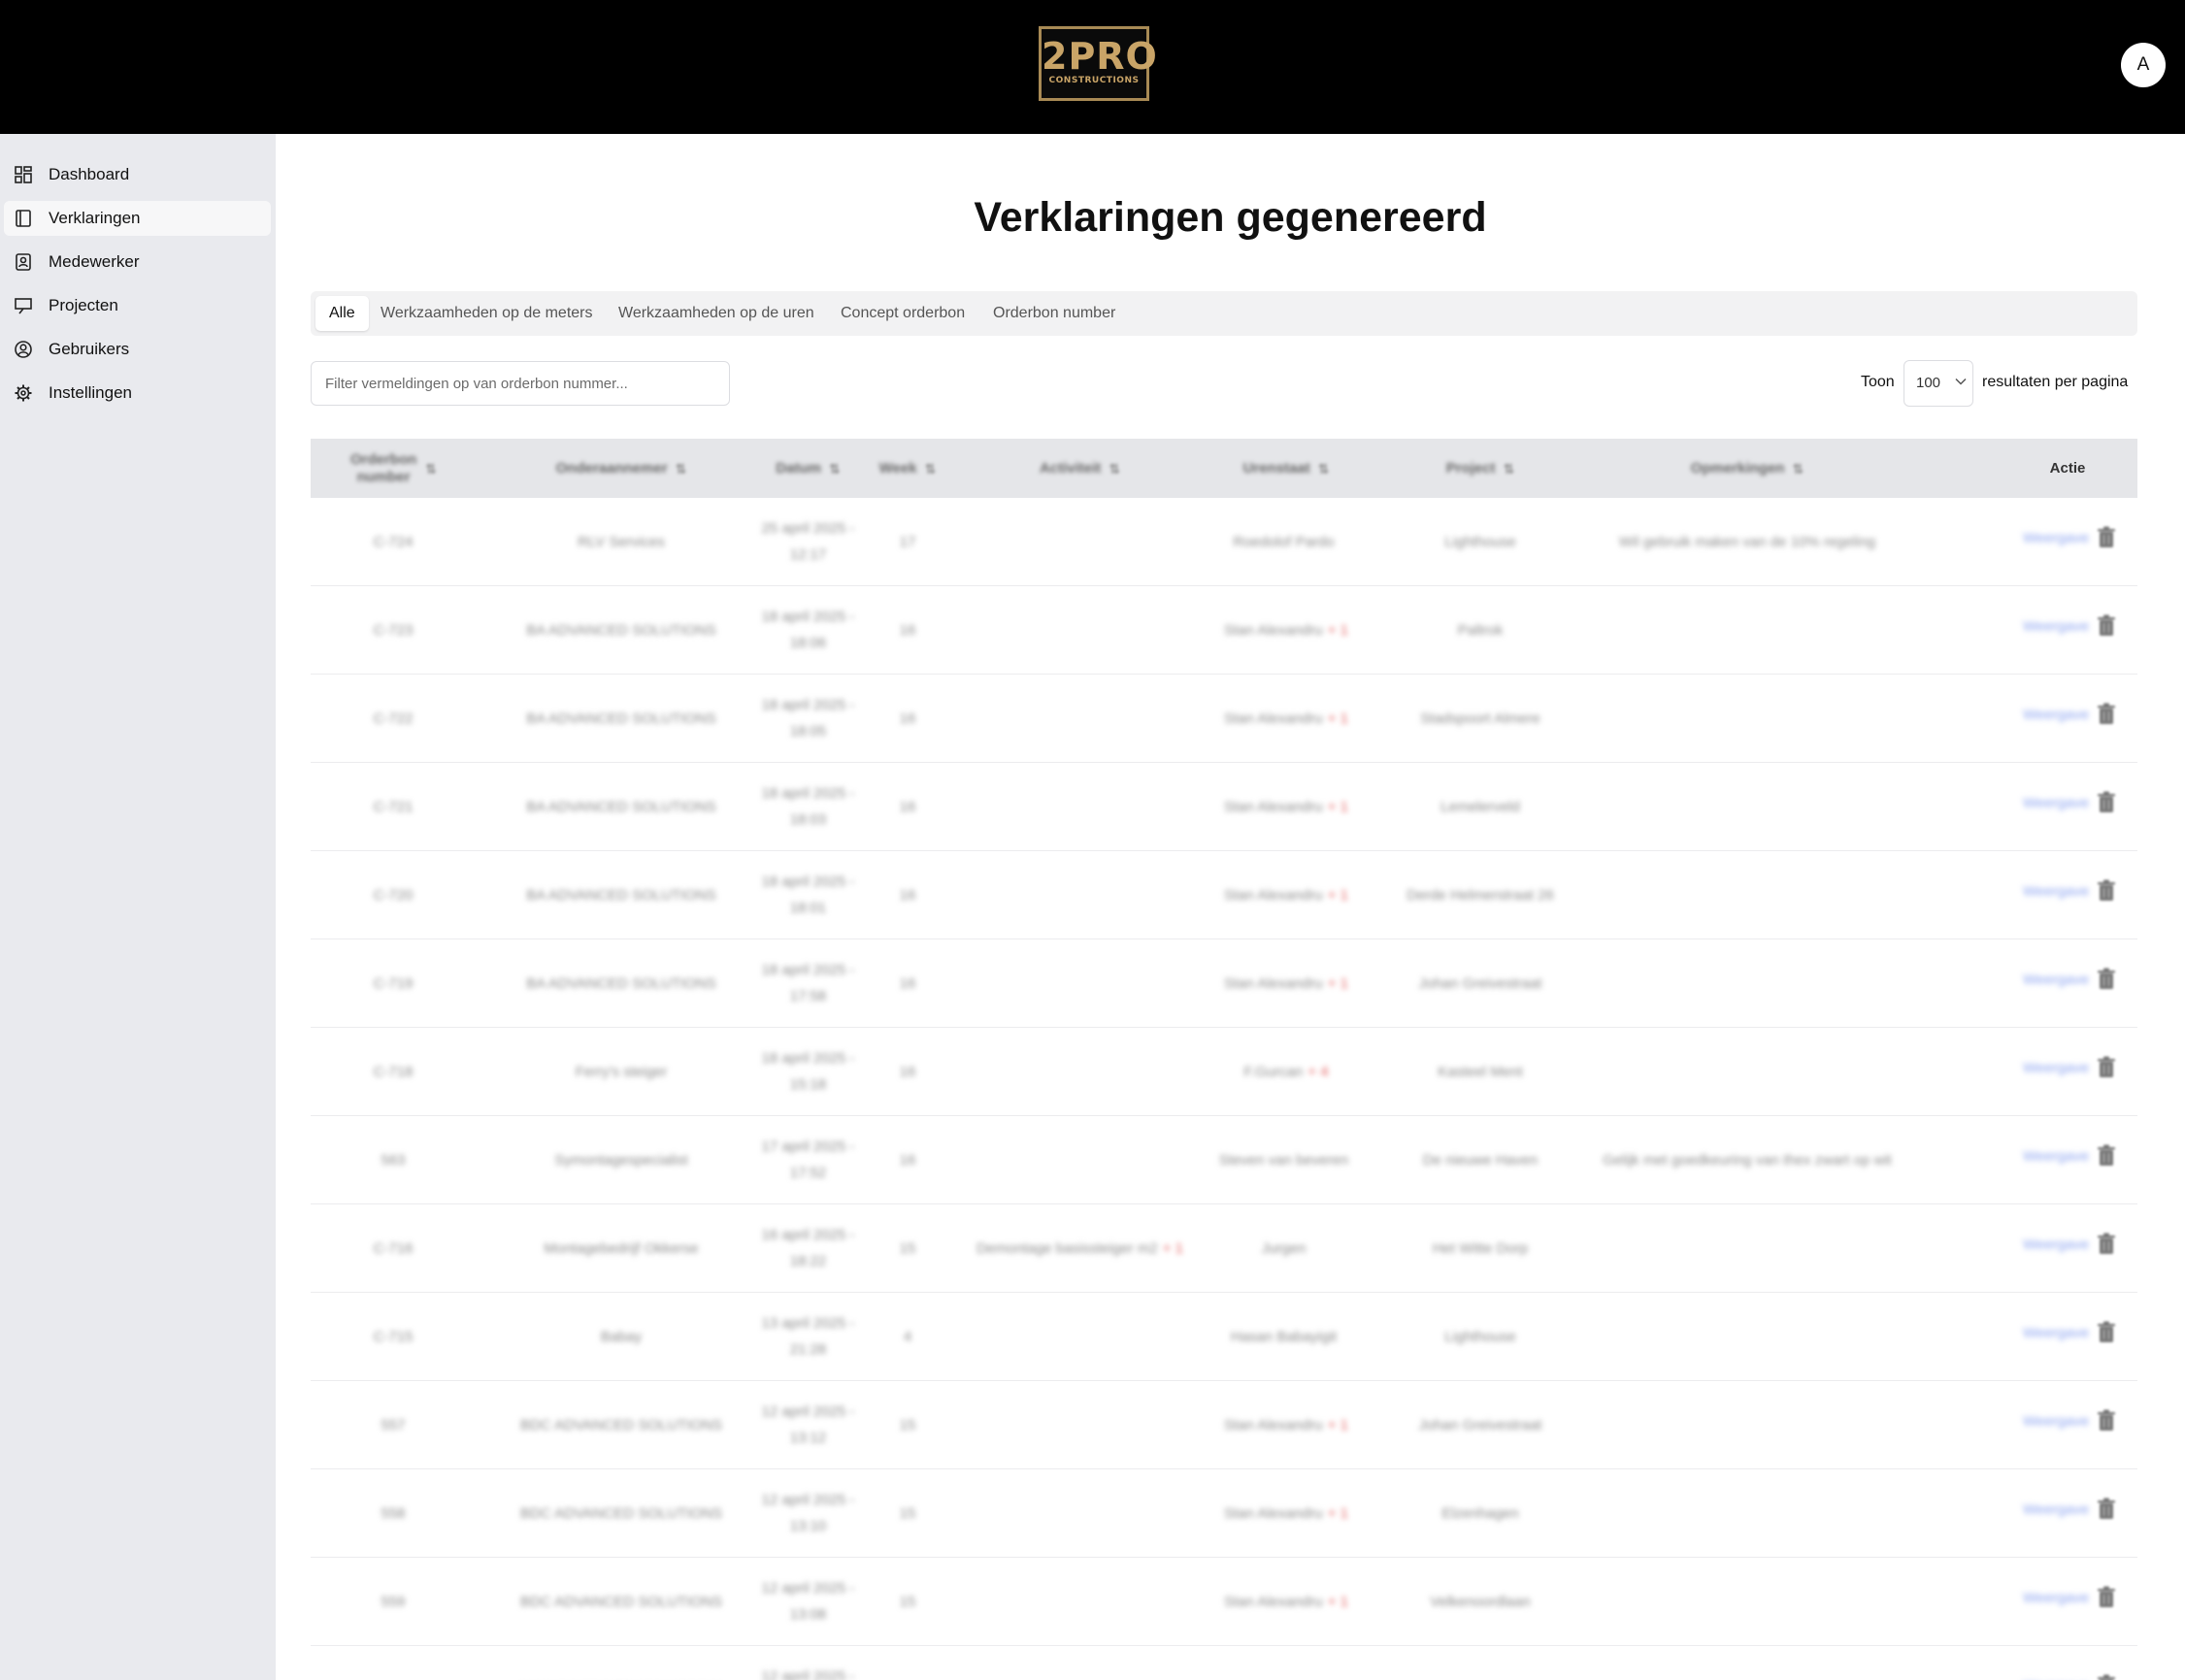 Image resolution: width=2185 pixels, height=1680 pixels. What do you see at coordinates (393, 1513) in the screenshot?
I see `cell-order: 558` at bounding box center [393, 1513].